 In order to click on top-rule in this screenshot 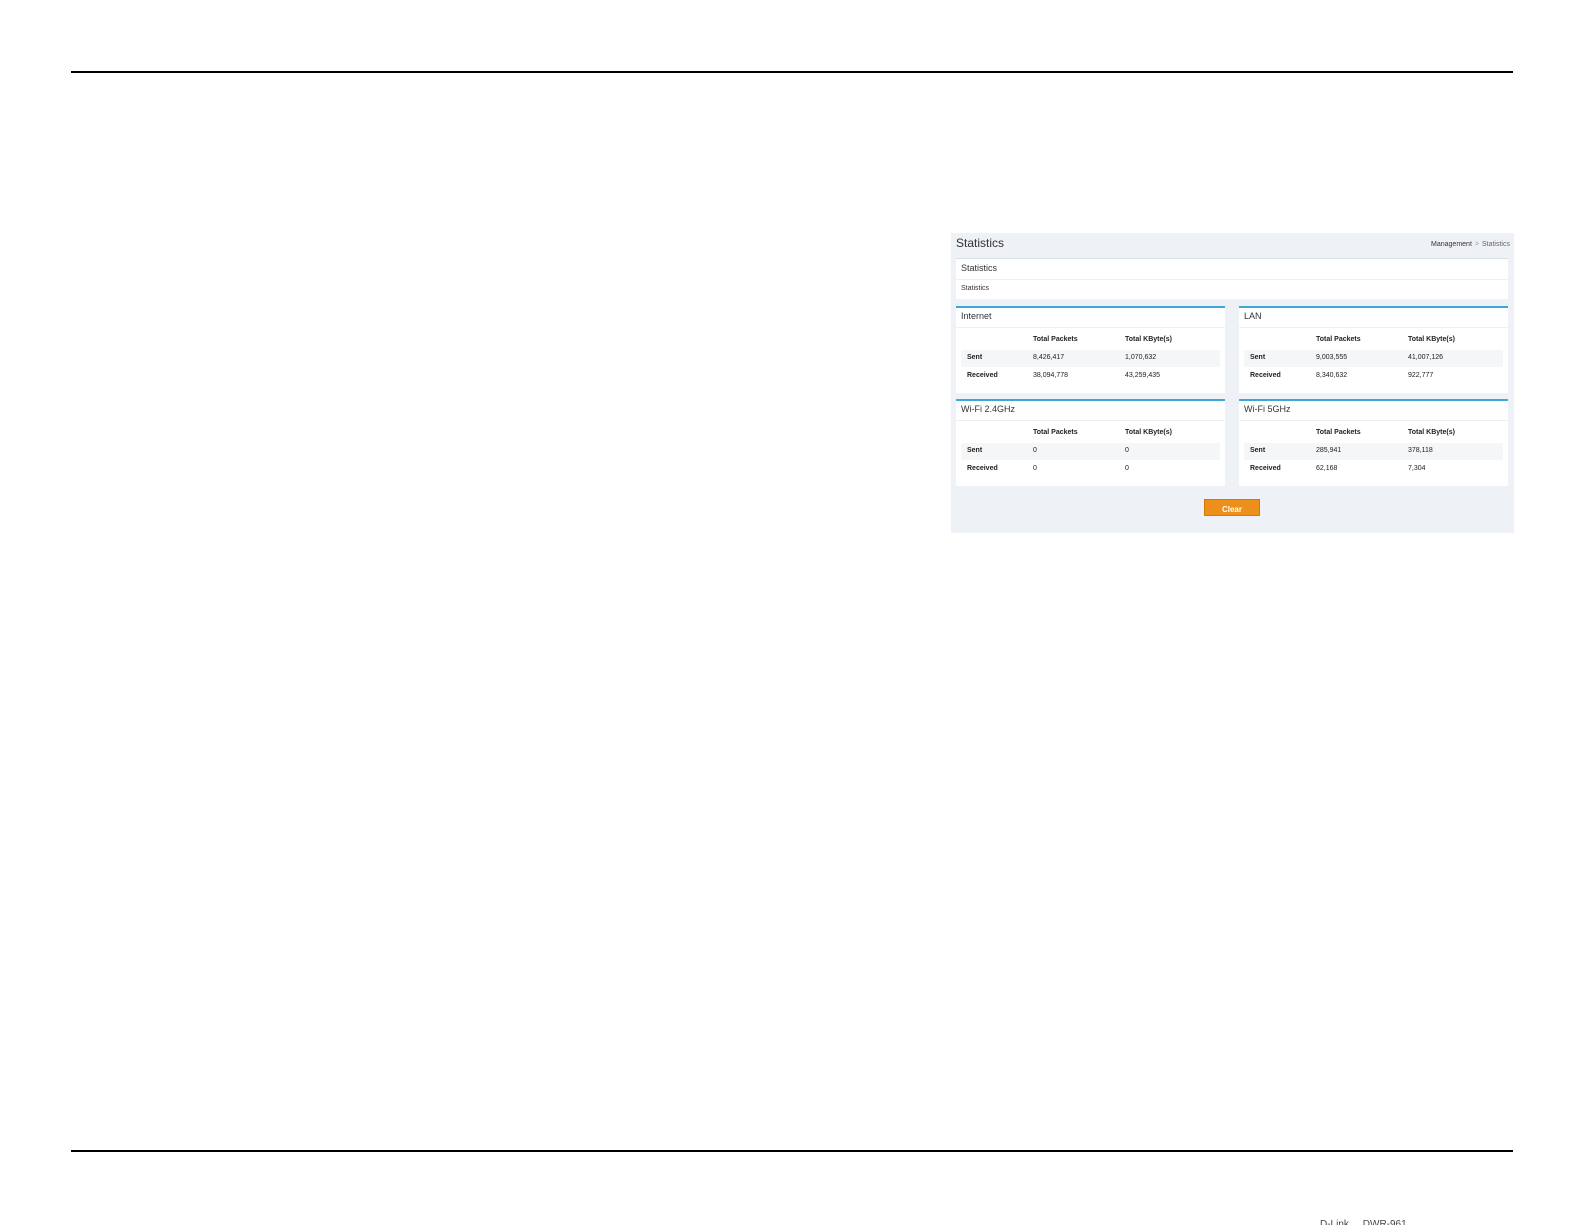, I will do `click(792, 72)`.